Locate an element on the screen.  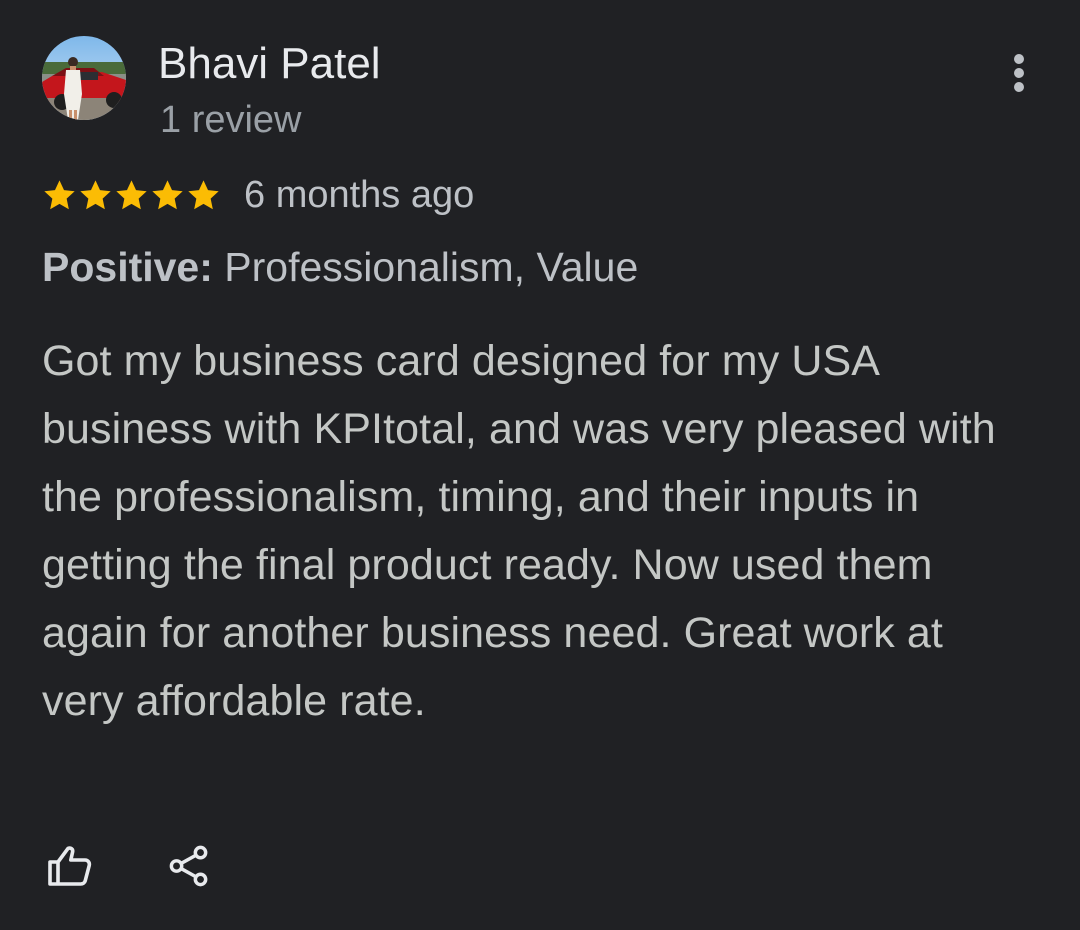
highlights-value: Professionalism, Value is located at coordinates (425, 267).